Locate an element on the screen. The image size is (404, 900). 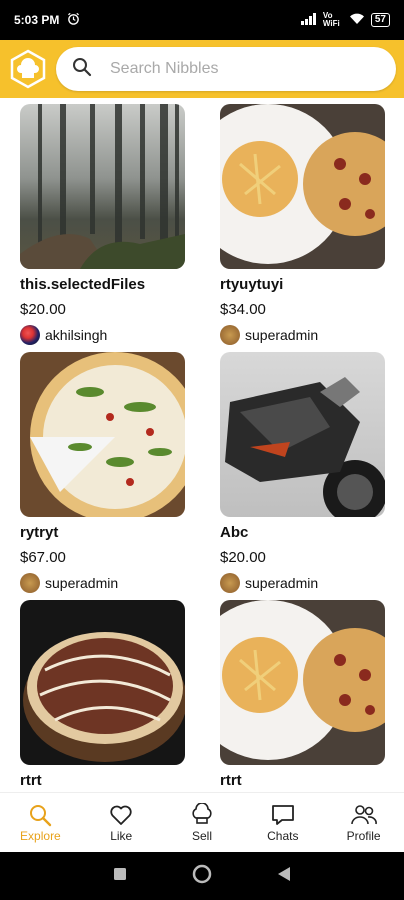
arugula-pizza-photo is located at coordinates (102, 434).